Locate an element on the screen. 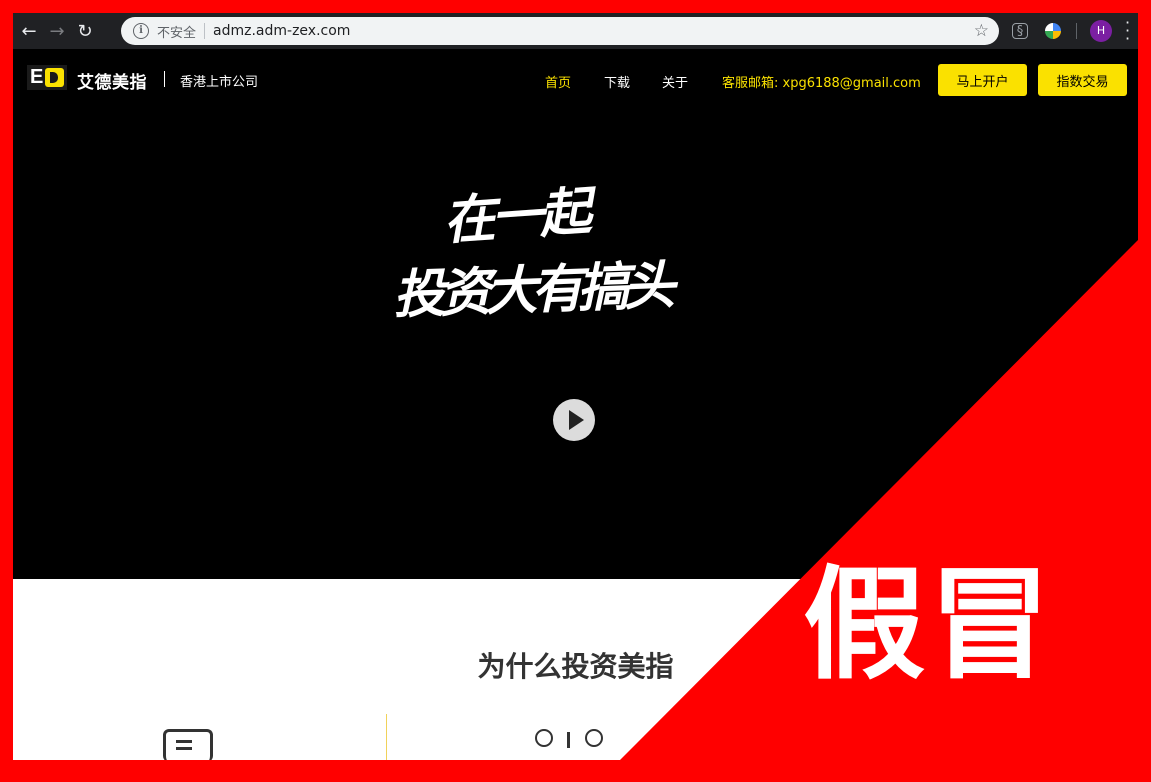 Image resolution: width=1151 pixels, height=782 pixels. browser-toolbar: ← → ↻ i 不安全 admz.adm-zex.com ☆ § H · · · is located at coordinates (575, 31).